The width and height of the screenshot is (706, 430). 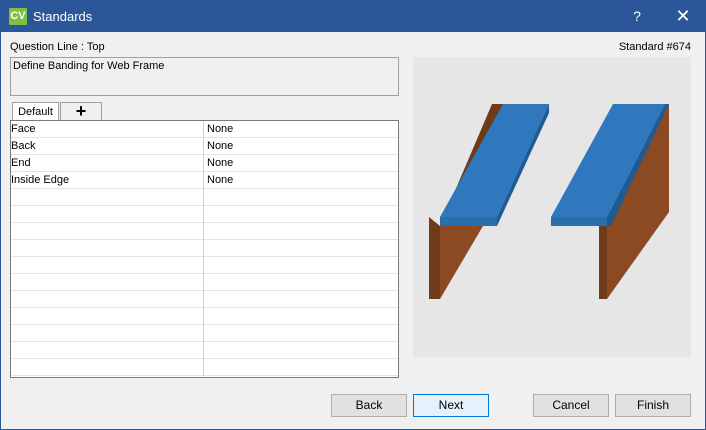 I want to click on help-button: ?, so click(x=637, y=16).